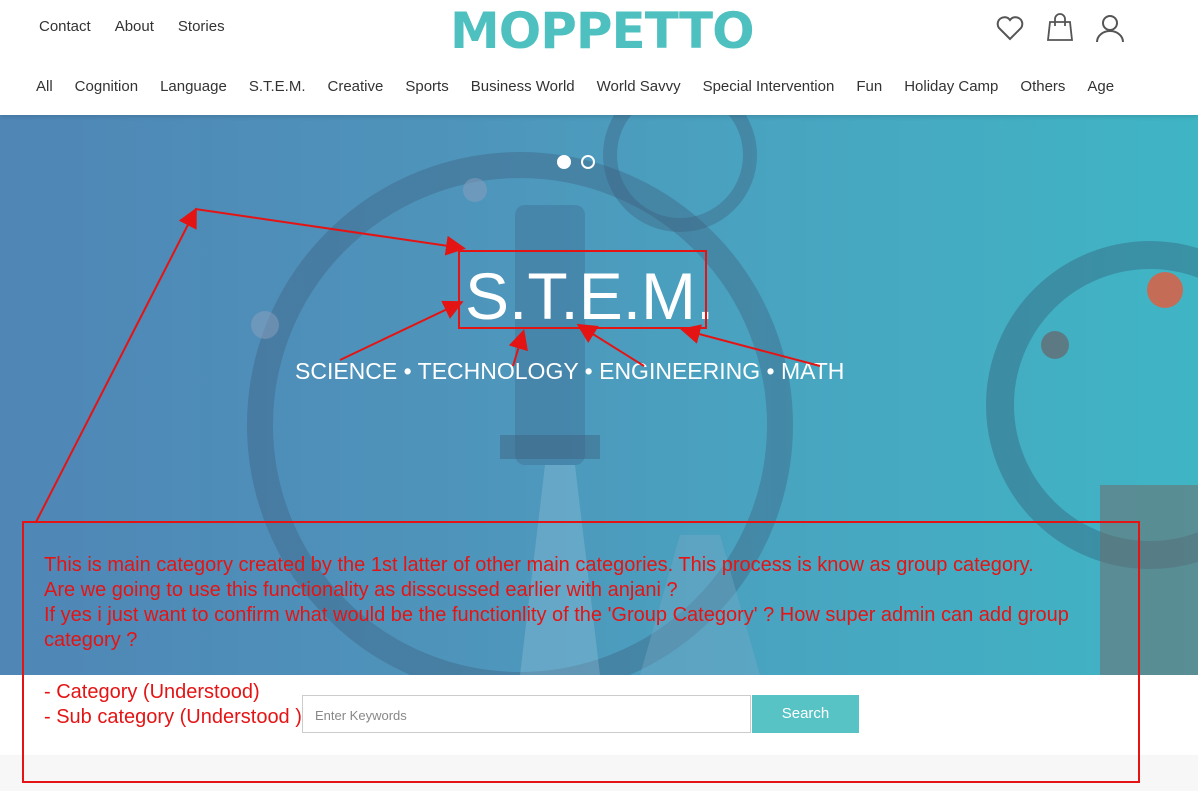 The height and width of the screenshot is (791, 1198). I want to click on shopping-bag-icon, so click(1060, 30).